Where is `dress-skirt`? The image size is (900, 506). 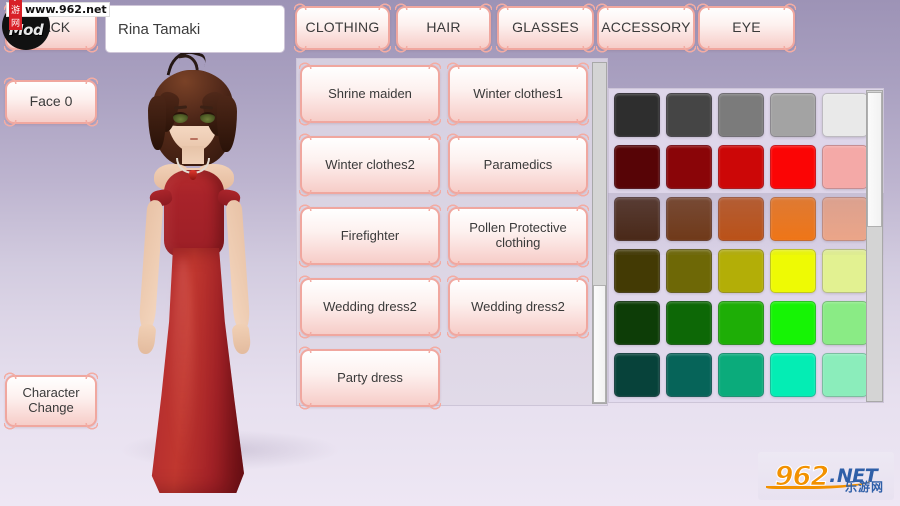 dress-skirt is located at coordinates (197, 370).